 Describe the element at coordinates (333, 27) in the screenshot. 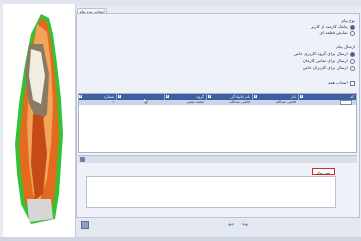

I see `send-type-option-1: پیامک کارمند از کاربر` at that location.